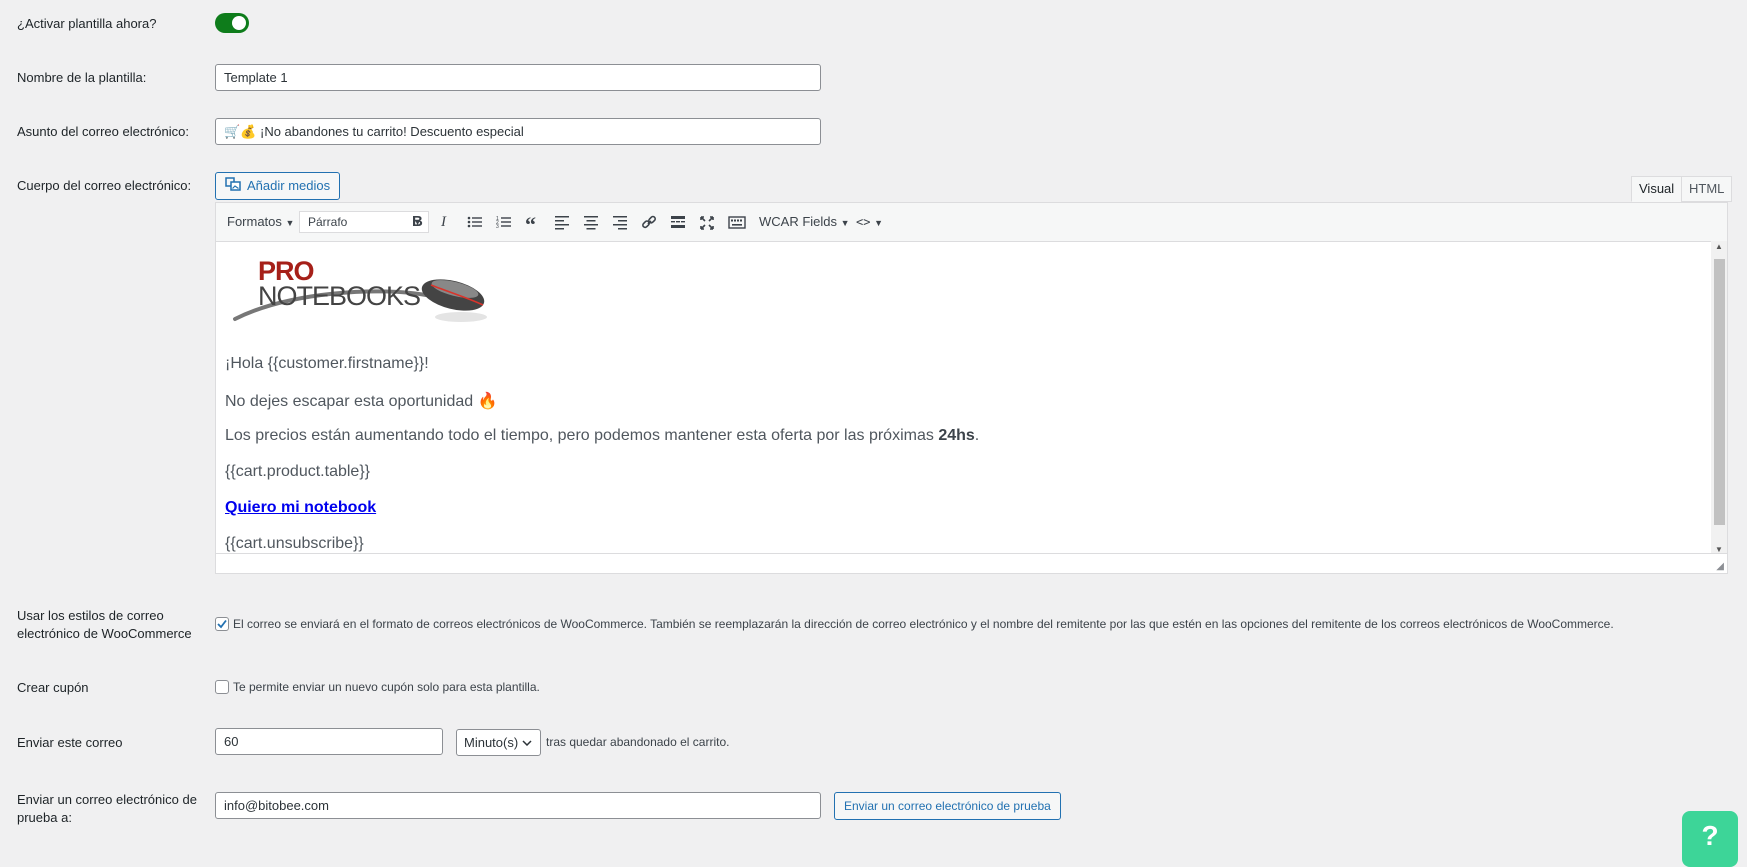 The width and height of the screenshot is (1747, 867). What do you see at coordinates (254, 221) in the screenshot?
I see `formats-label: Formatos` at bounding box center [254, 221].